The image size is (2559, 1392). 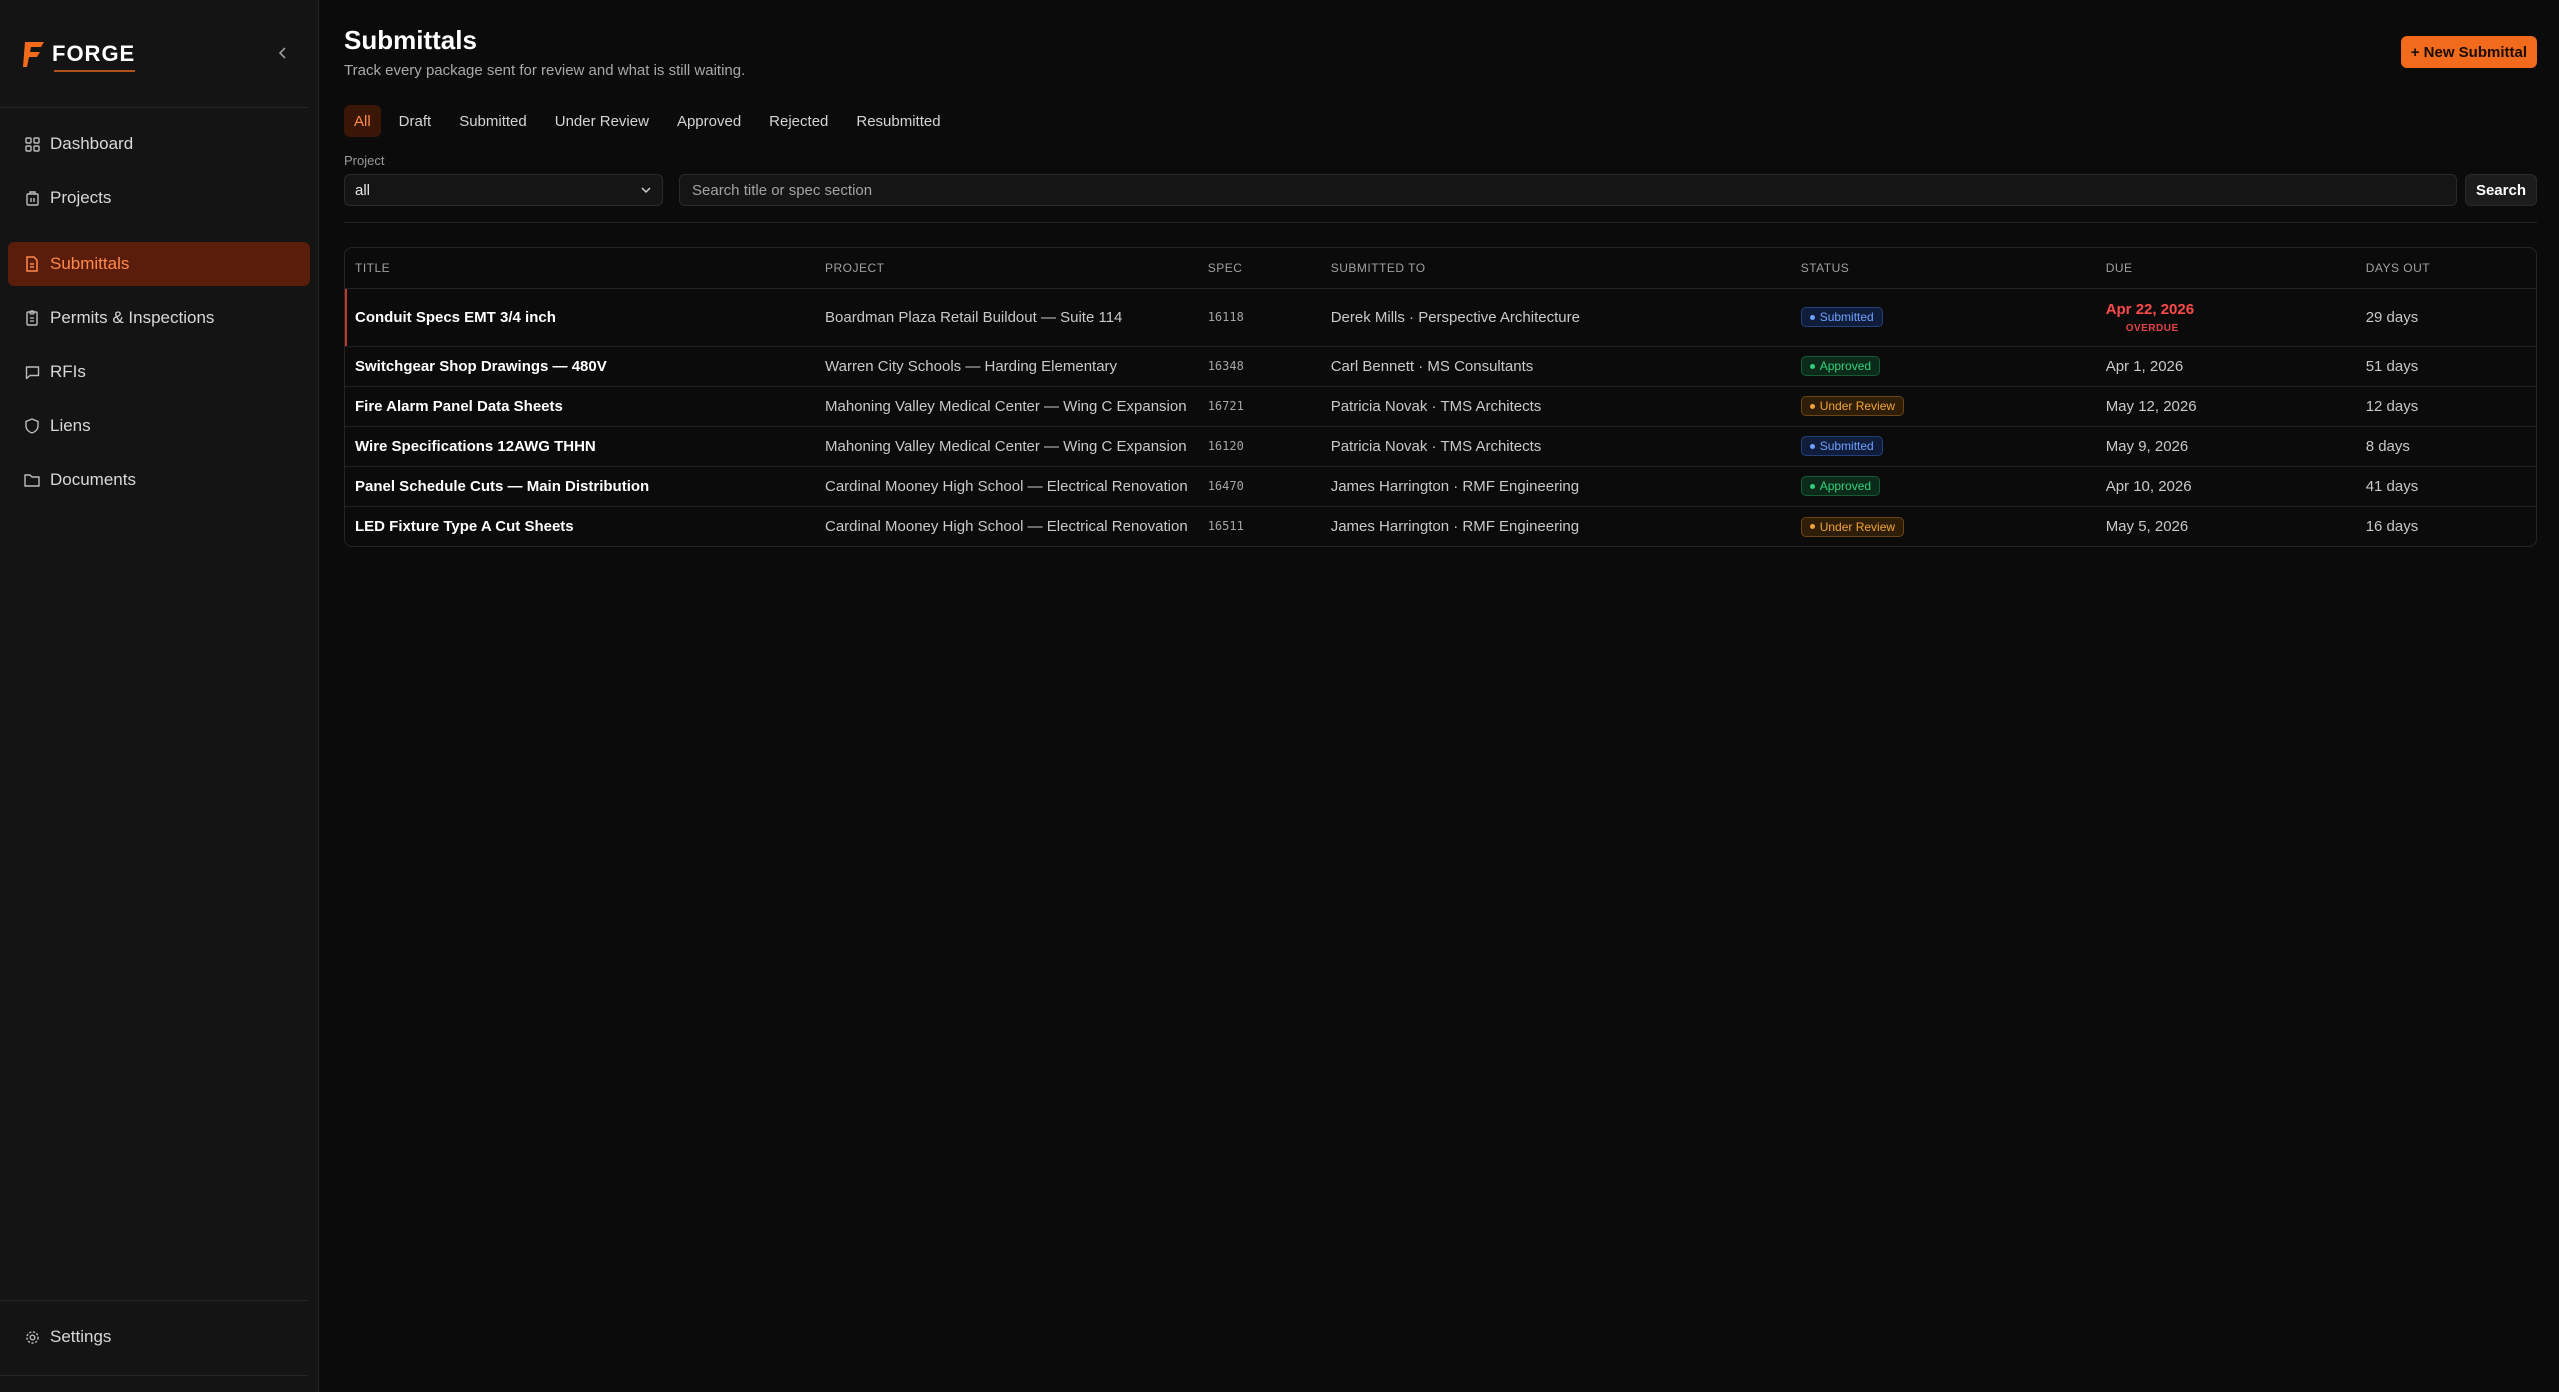 What do you see at coordinates (159, 264) in the screenshot?
I see `sidebar-item-submittals: Submittals` at bounding box center [159, 264].